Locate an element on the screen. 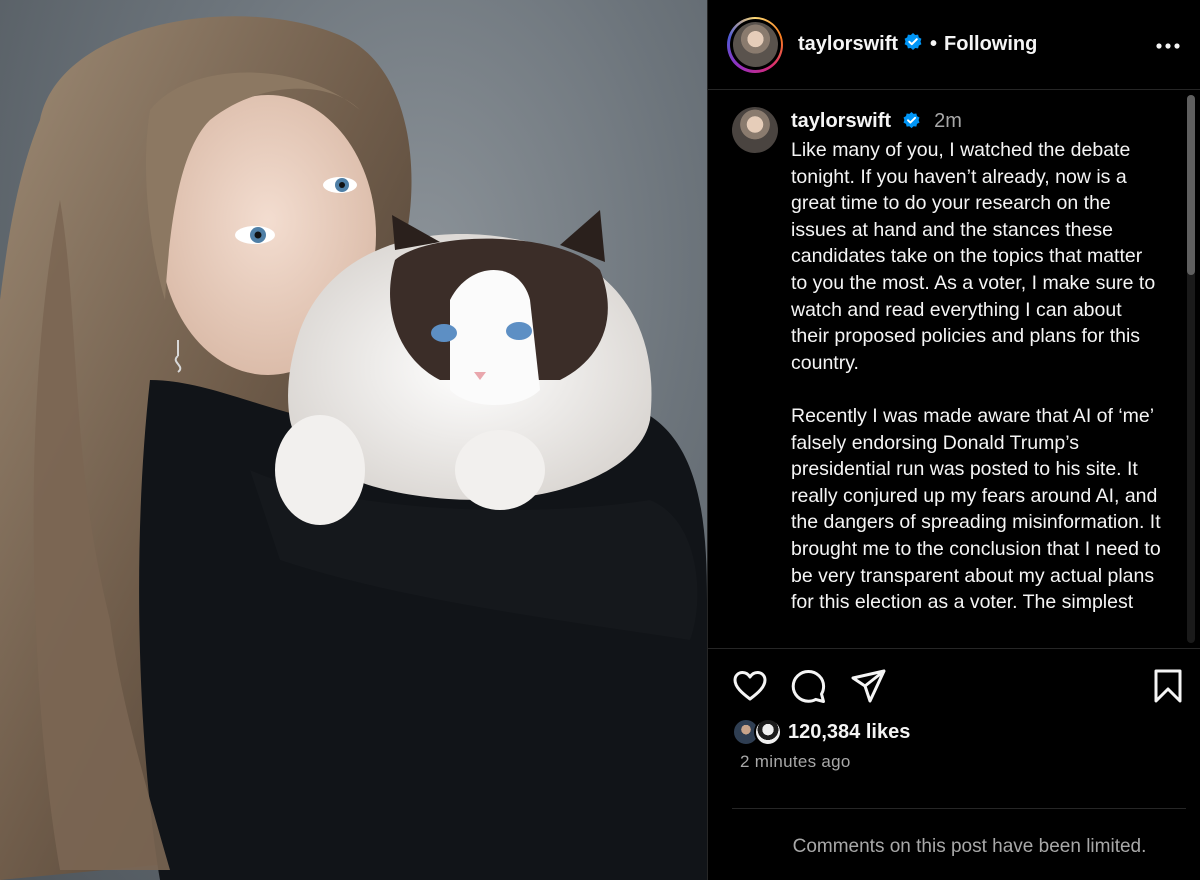  divider is located at coordinates (959, 808).